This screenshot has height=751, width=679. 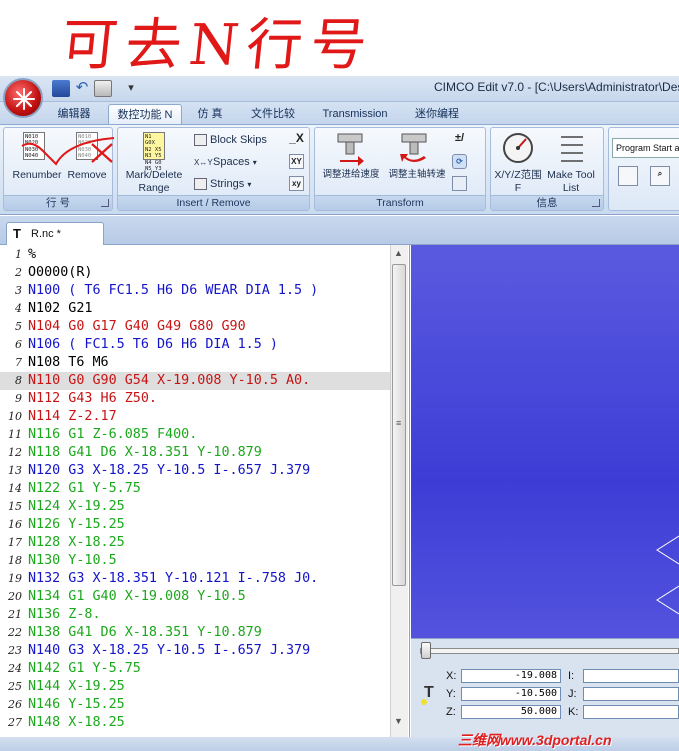 What do you see at coordinates (210, 114) in the screenshot?
I see `tab-simulation: 仿 真` at bounding box center [210, 114].